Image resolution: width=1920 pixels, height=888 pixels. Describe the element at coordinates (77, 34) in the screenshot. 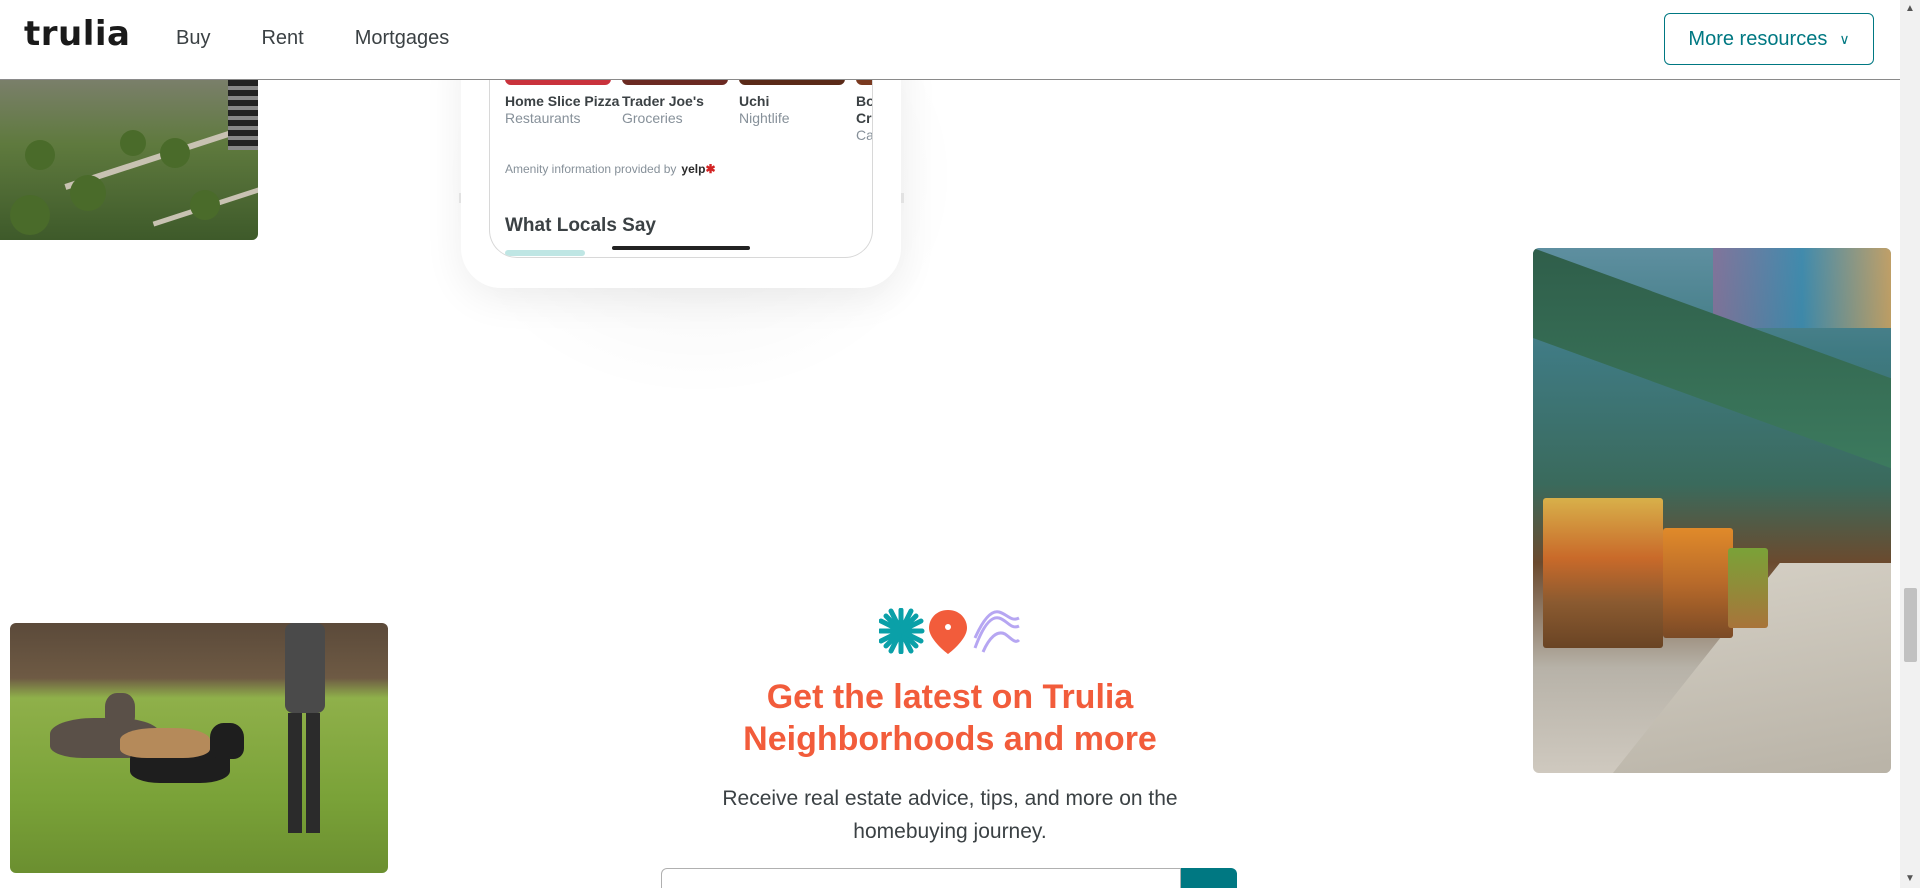

I see `trulia-logo: trulia` at that location.